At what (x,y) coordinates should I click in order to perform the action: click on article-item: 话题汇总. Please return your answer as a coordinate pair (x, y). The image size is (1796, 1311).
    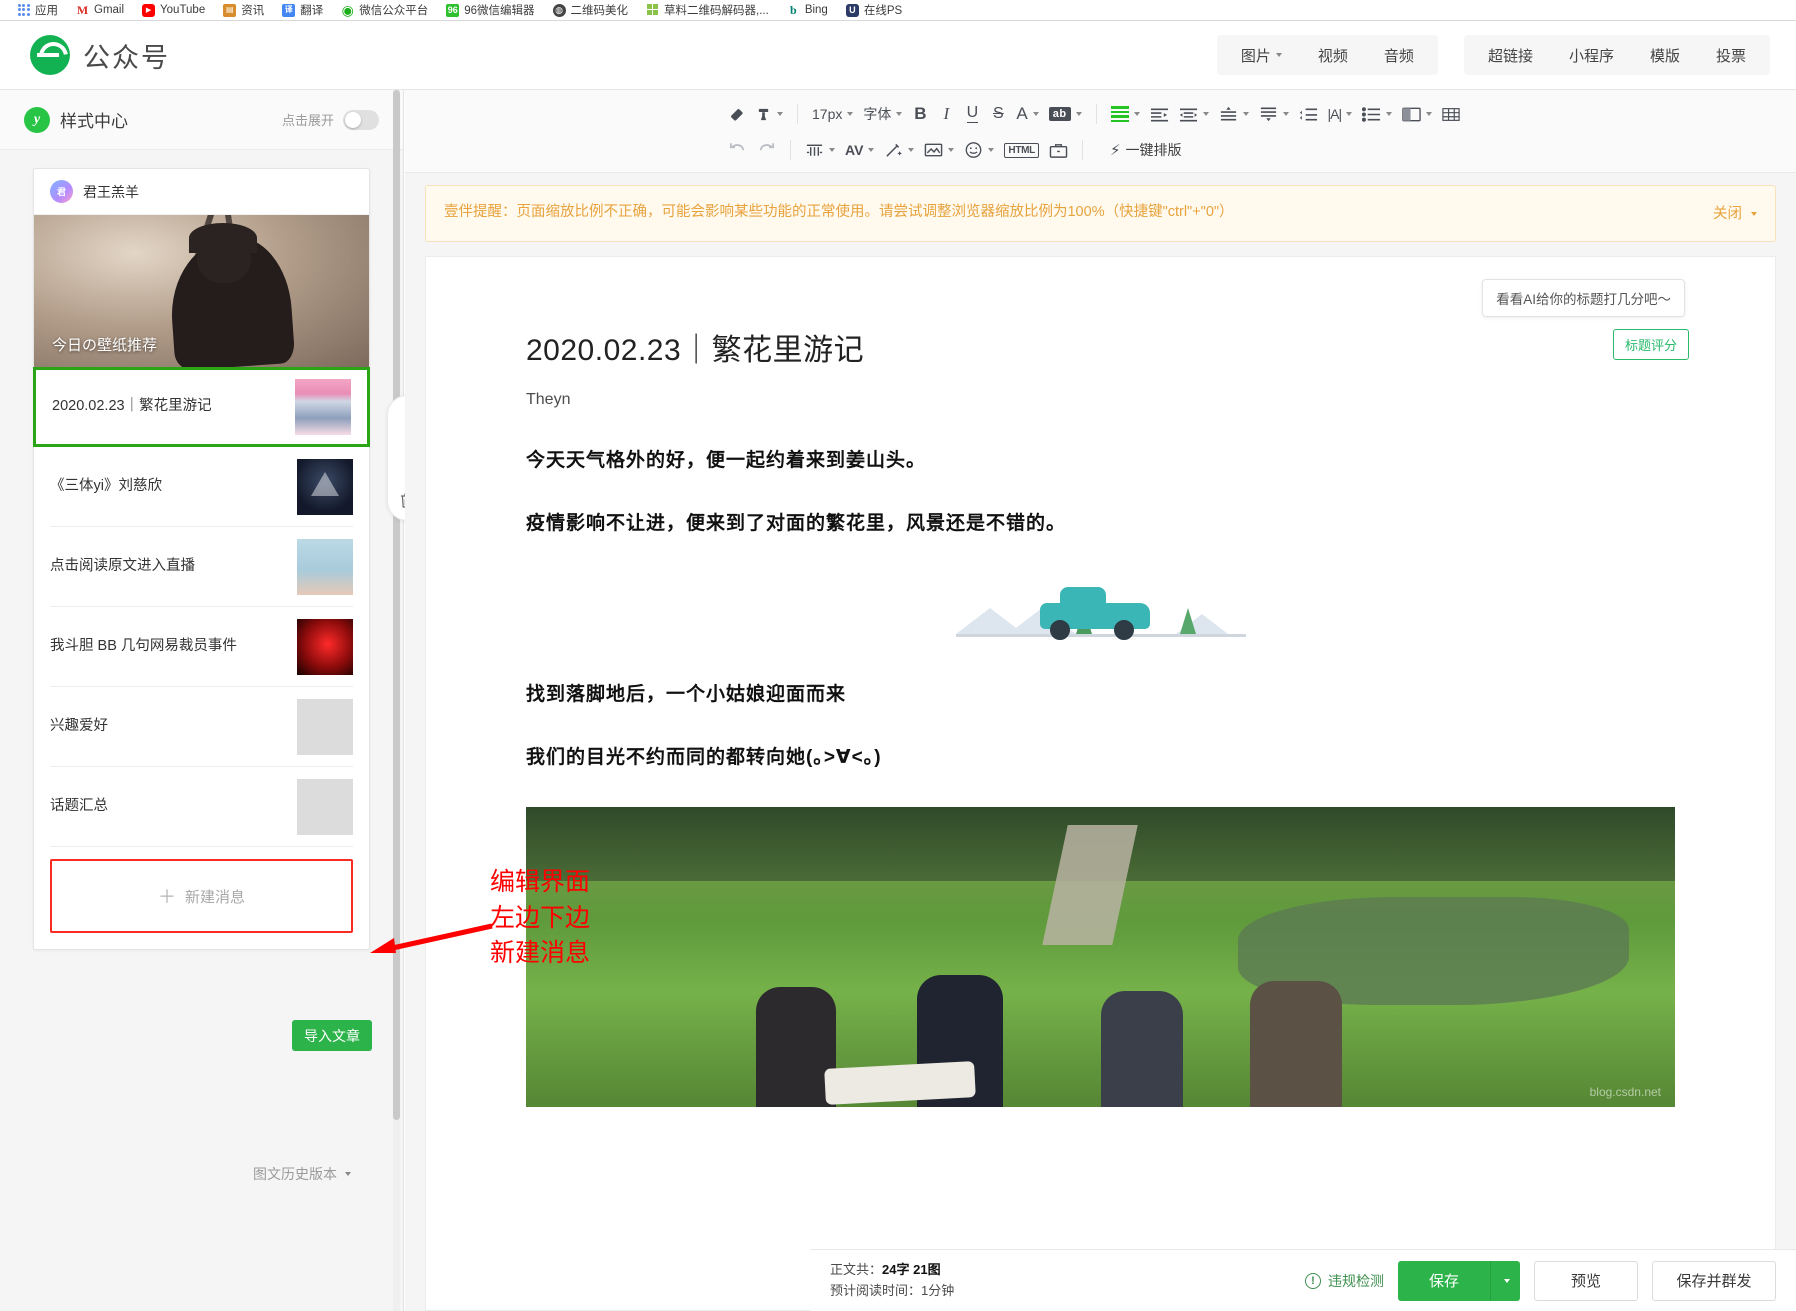
    Looking at the image, I should click on (201, 807).